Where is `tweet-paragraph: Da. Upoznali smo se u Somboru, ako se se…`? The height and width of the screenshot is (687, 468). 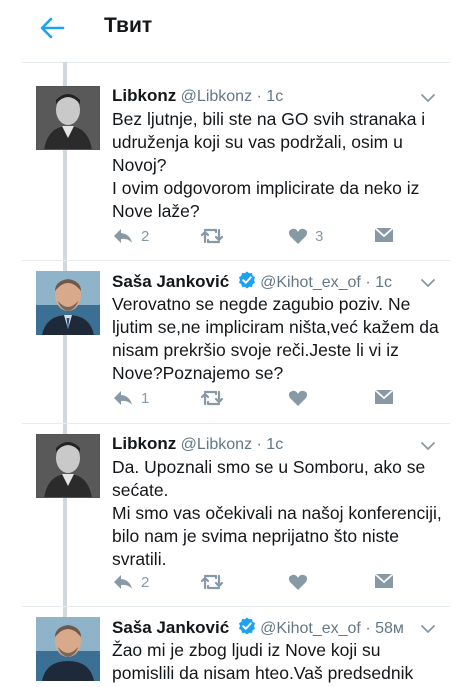 tweet-paragraph: Da. Upoznali smo se u Somboru, ako se se… is located at coordinates (269, 478).